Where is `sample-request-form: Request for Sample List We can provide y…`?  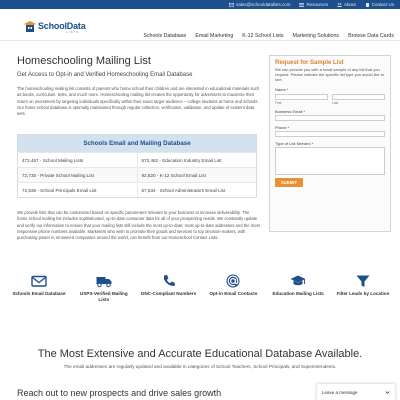 sample-request-form: Request for Sample List We can provide y… is located at coordinates (330, 143).